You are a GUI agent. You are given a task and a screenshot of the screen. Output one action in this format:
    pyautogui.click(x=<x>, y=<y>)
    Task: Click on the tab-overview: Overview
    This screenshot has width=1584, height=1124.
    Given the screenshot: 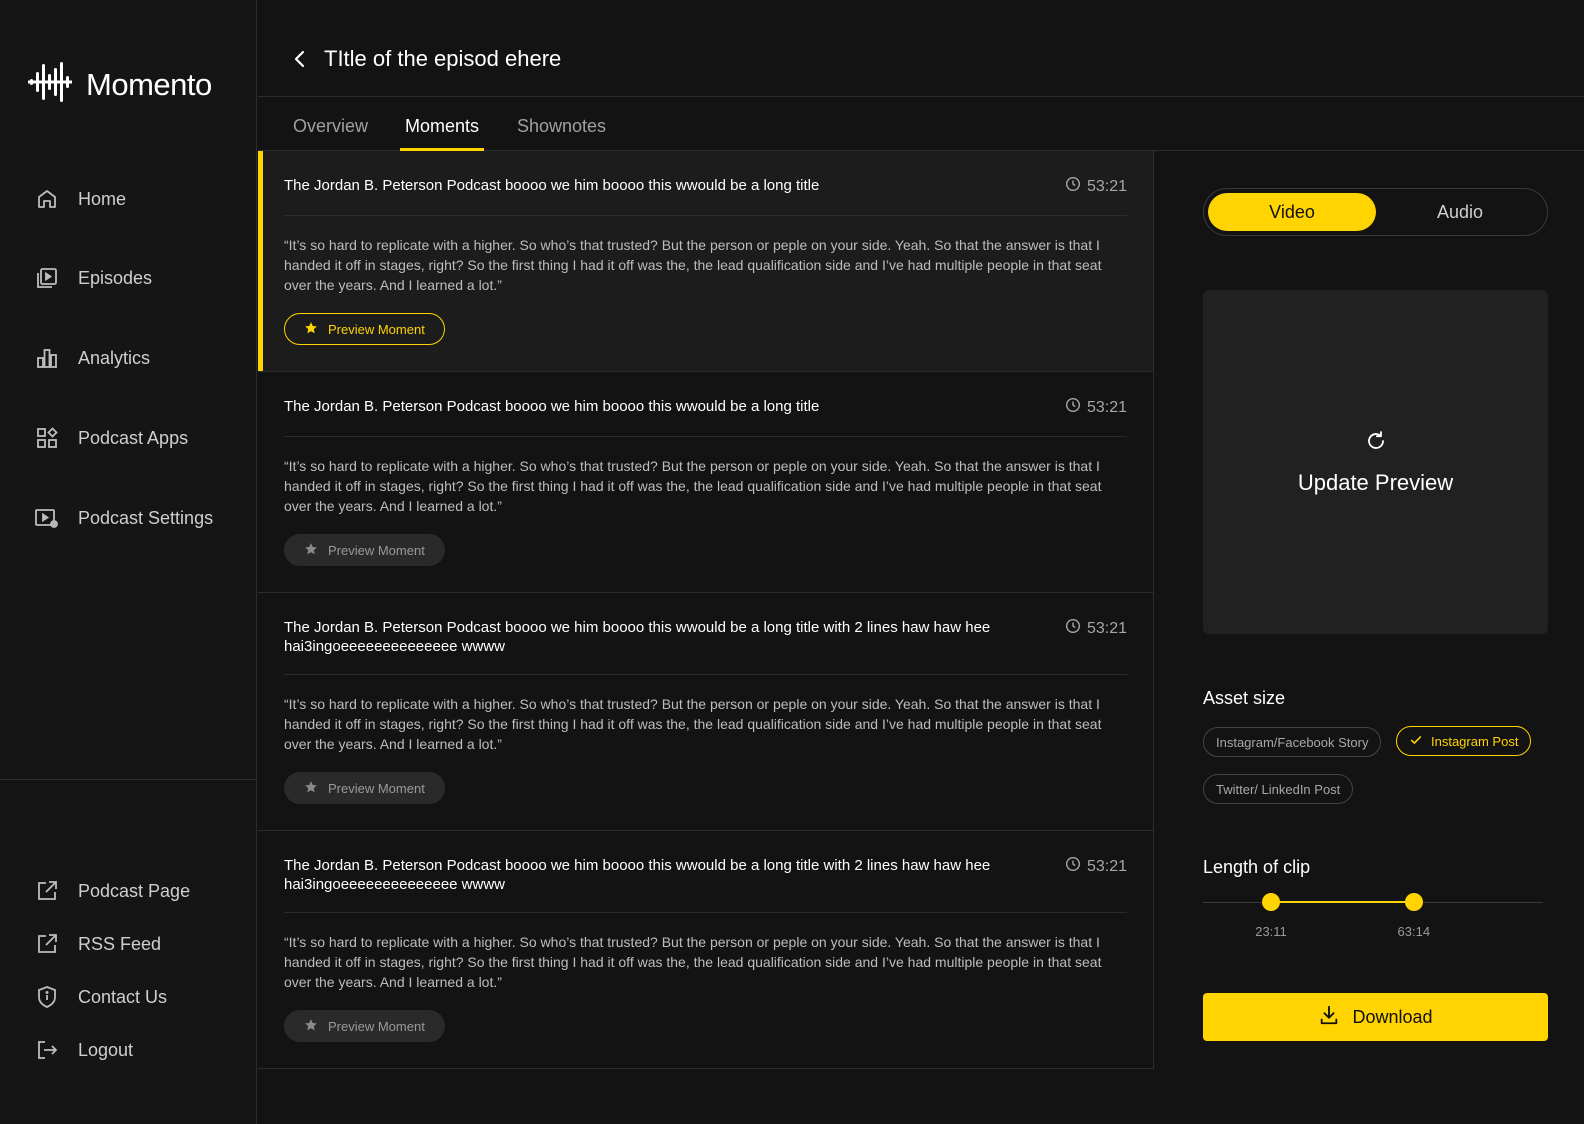 What is the action you would take?
    pyautogui.click(x=330, y=126)
    